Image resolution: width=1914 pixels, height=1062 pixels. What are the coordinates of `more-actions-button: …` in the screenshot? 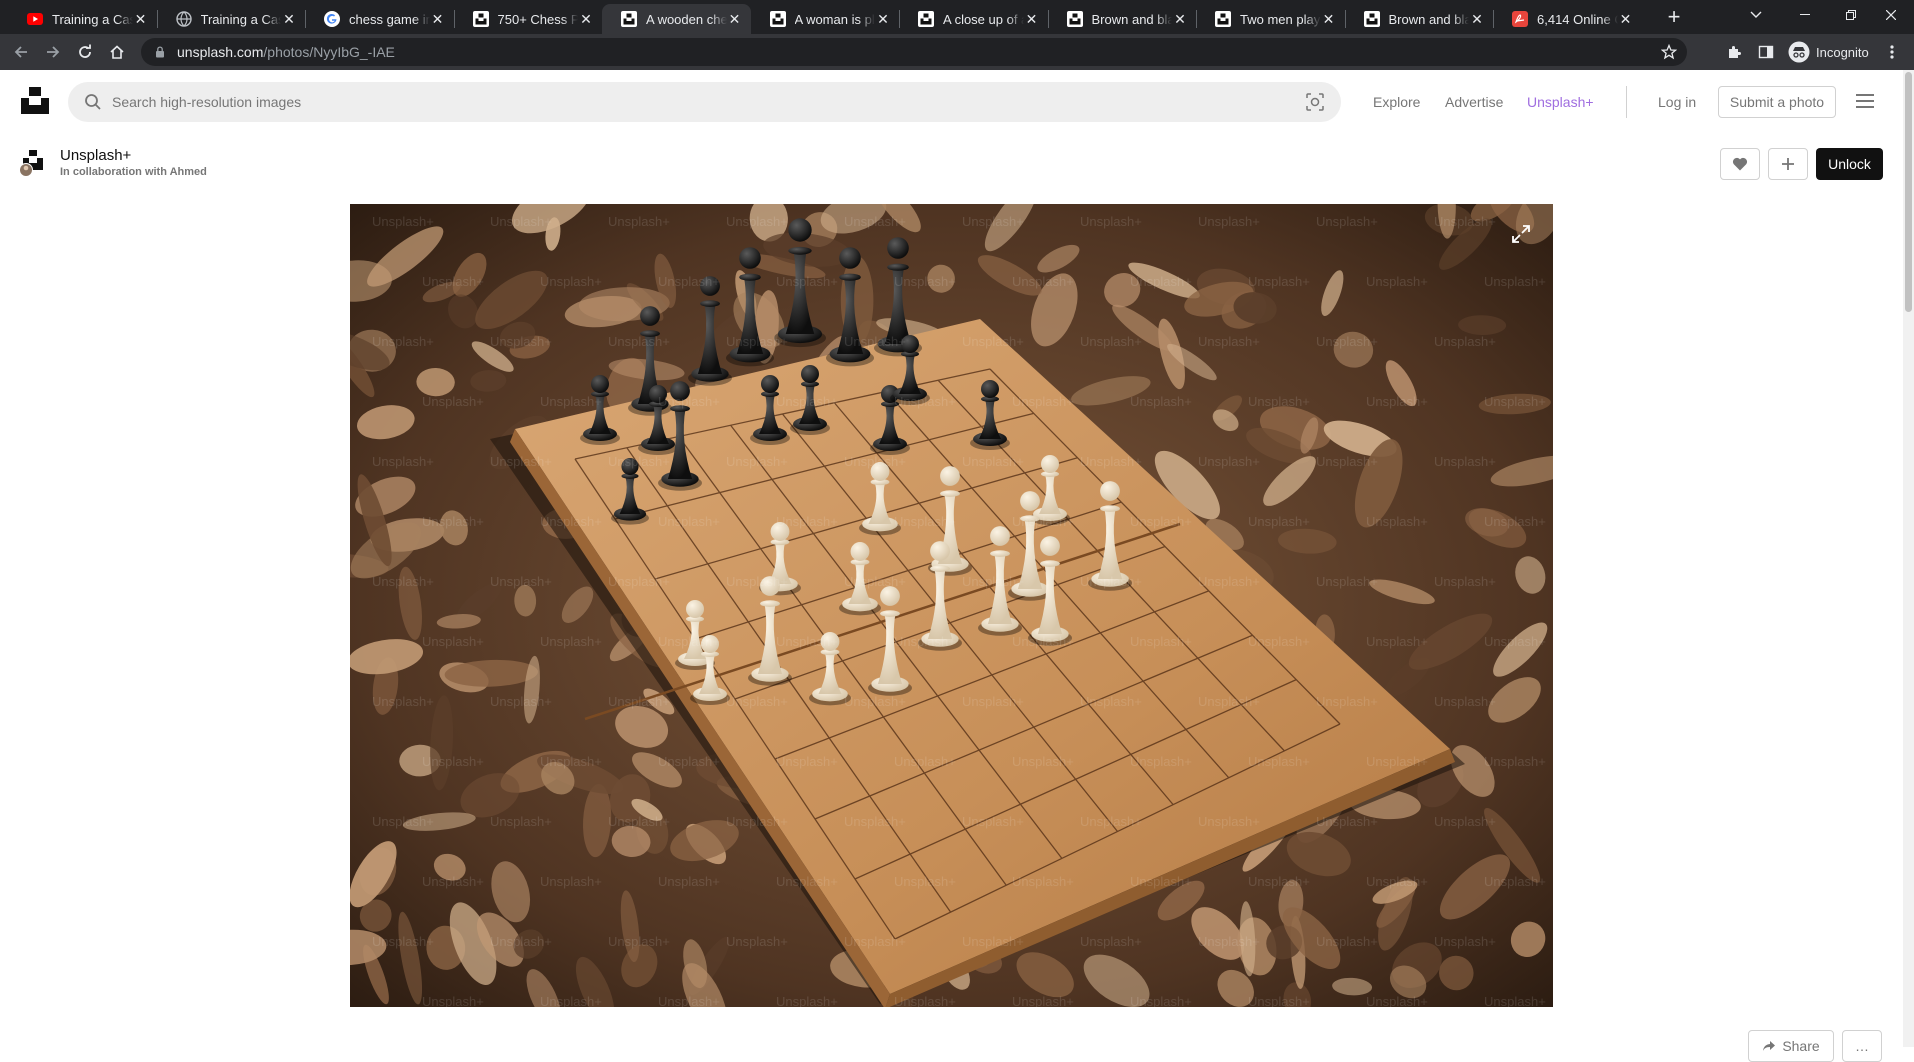 It's located at (1862, 1046).